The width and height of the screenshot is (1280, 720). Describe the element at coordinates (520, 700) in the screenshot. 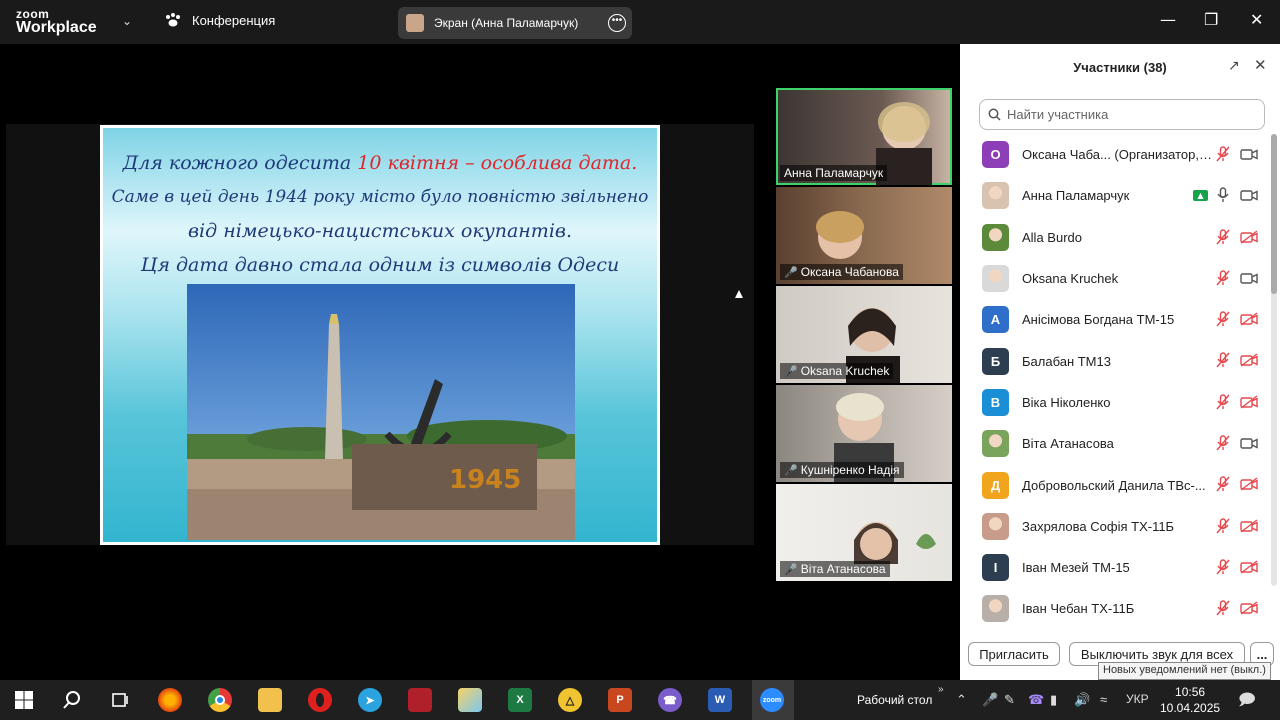

I see `excel-icon: X` at that location.